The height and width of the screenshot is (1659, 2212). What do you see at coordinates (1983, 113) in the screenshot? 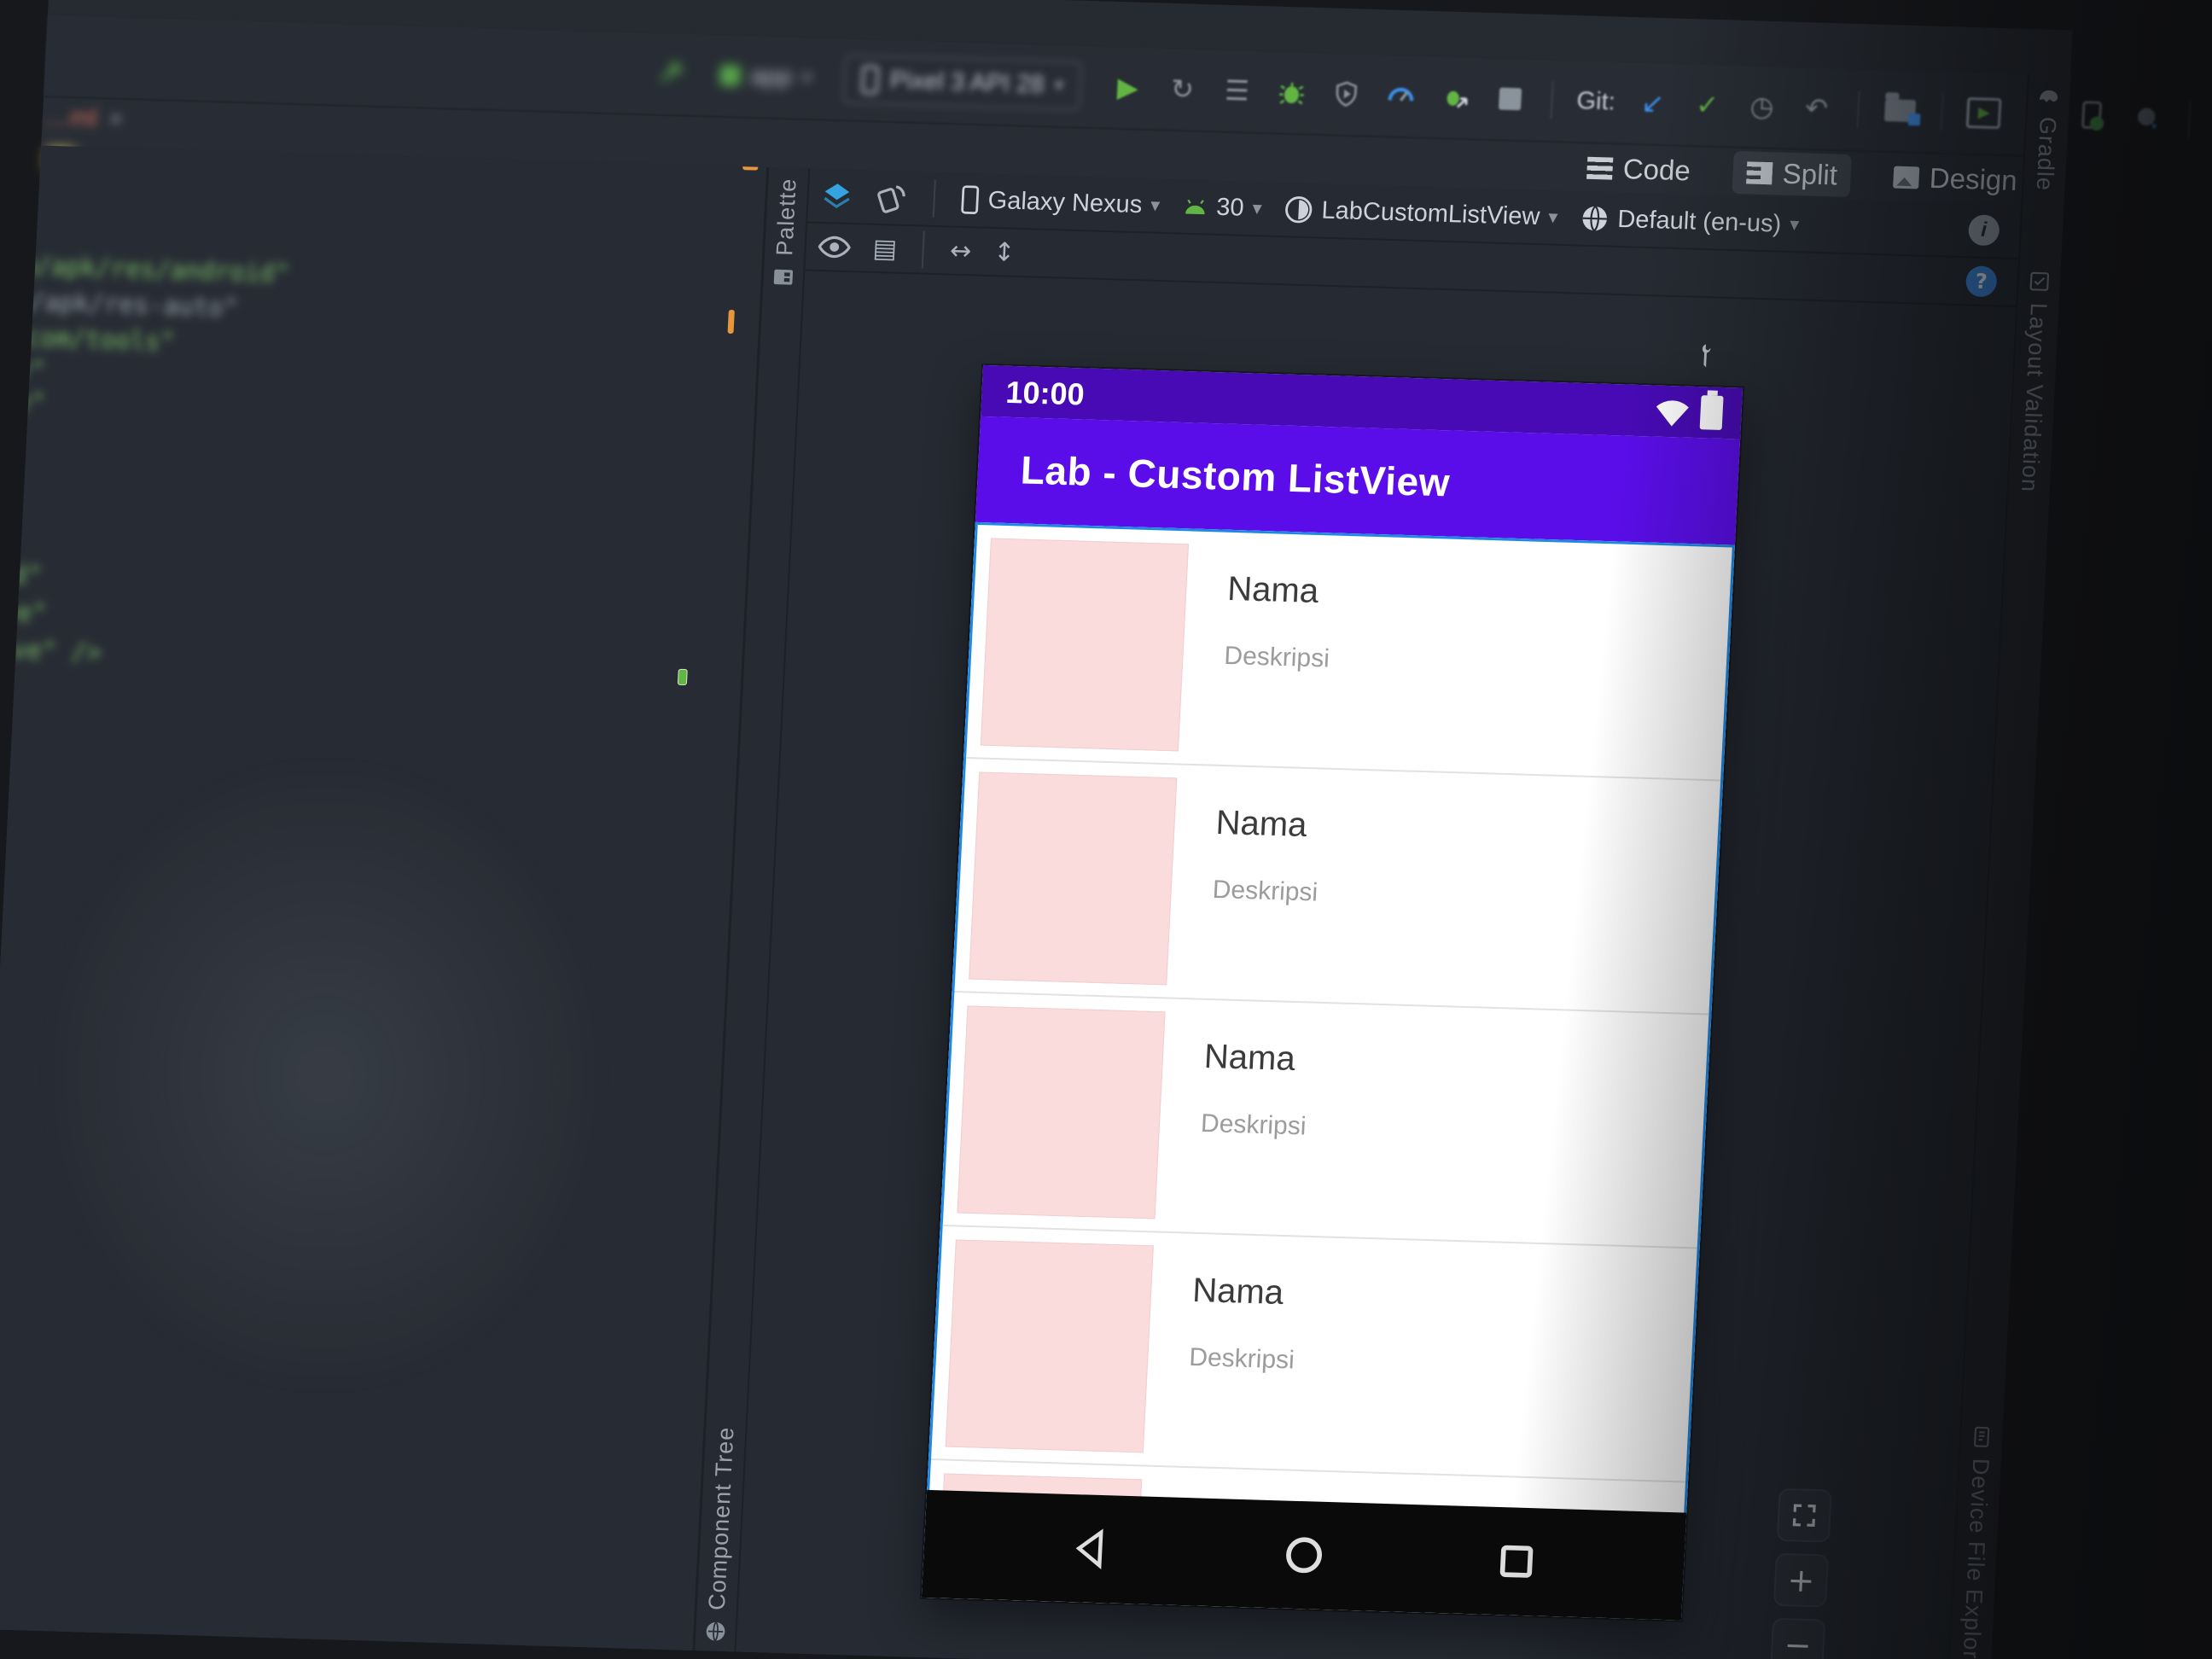
I see `logcat-icon: ▶` at bounding box center [1983, 113].